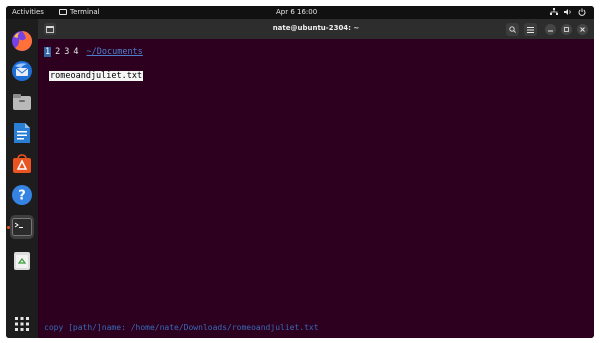 The height and width of the screenshot is (343, 600). I want to click on thunderbird-icon, so click(22, 71).